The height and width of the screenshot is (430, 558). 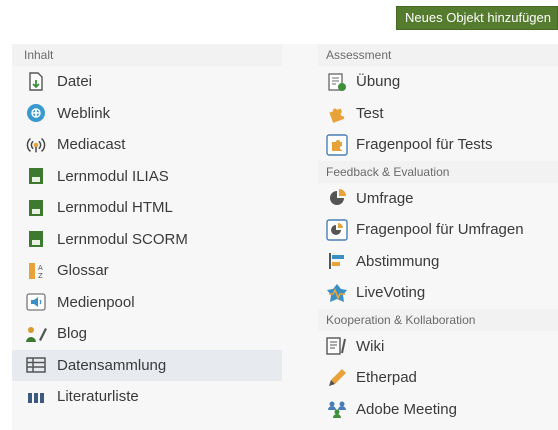 I want to click on menu-item-label: Test, so click(x=370, y=113).